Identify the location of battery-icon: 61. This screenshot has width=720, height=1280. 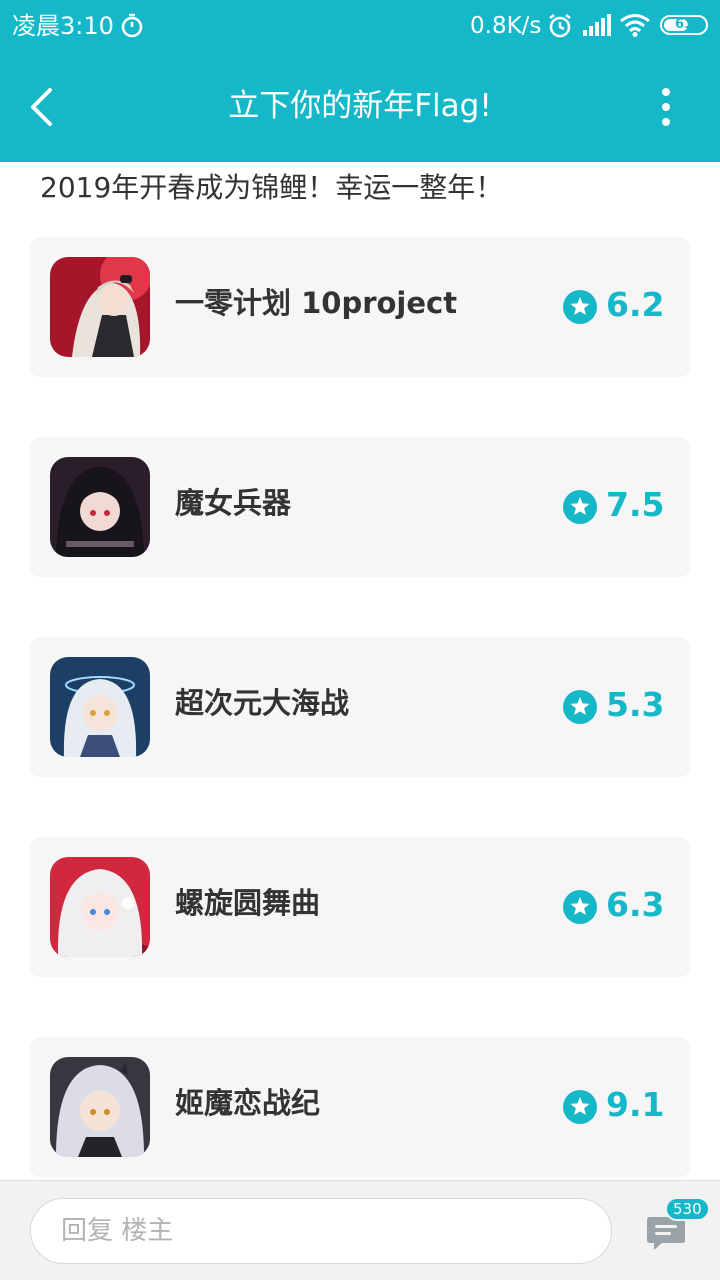
(684, 25).